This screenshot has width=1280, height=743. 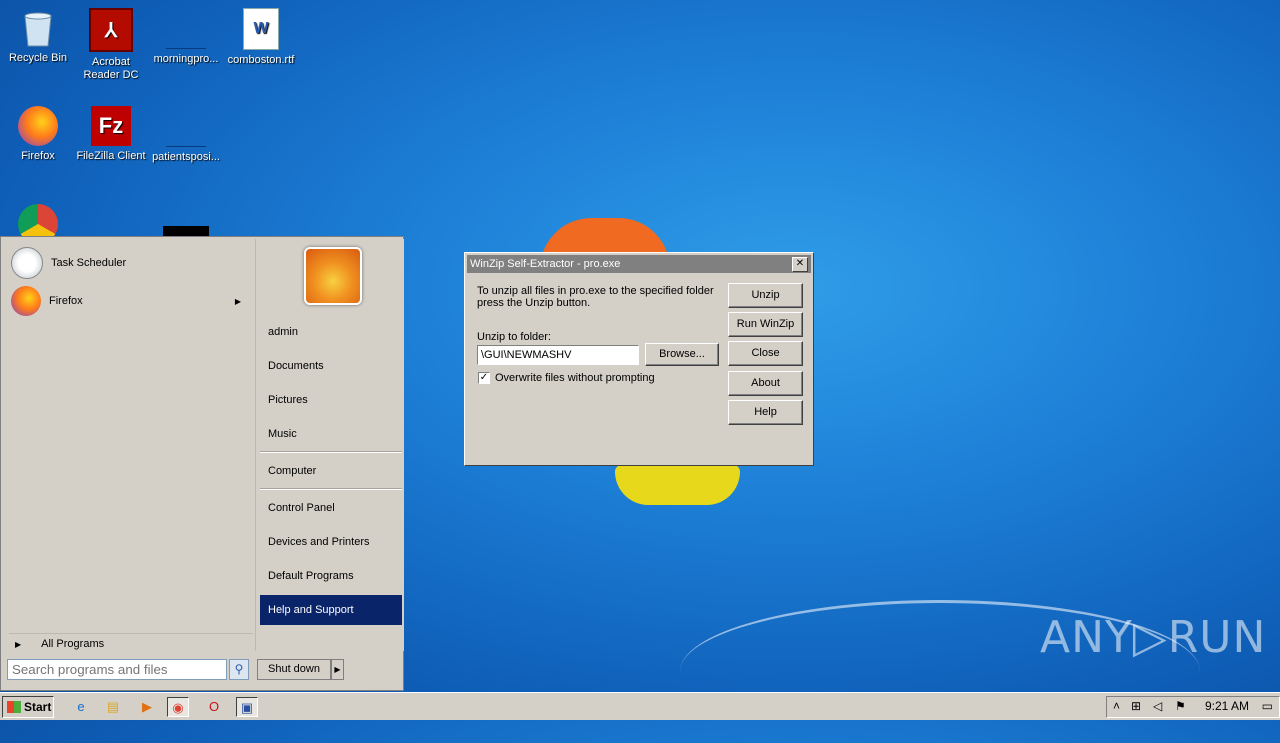 What do you see at coordinates (247, 707) in the screenshot?
I see `winzip-icon: ▣` at bounding box center [247, 707].